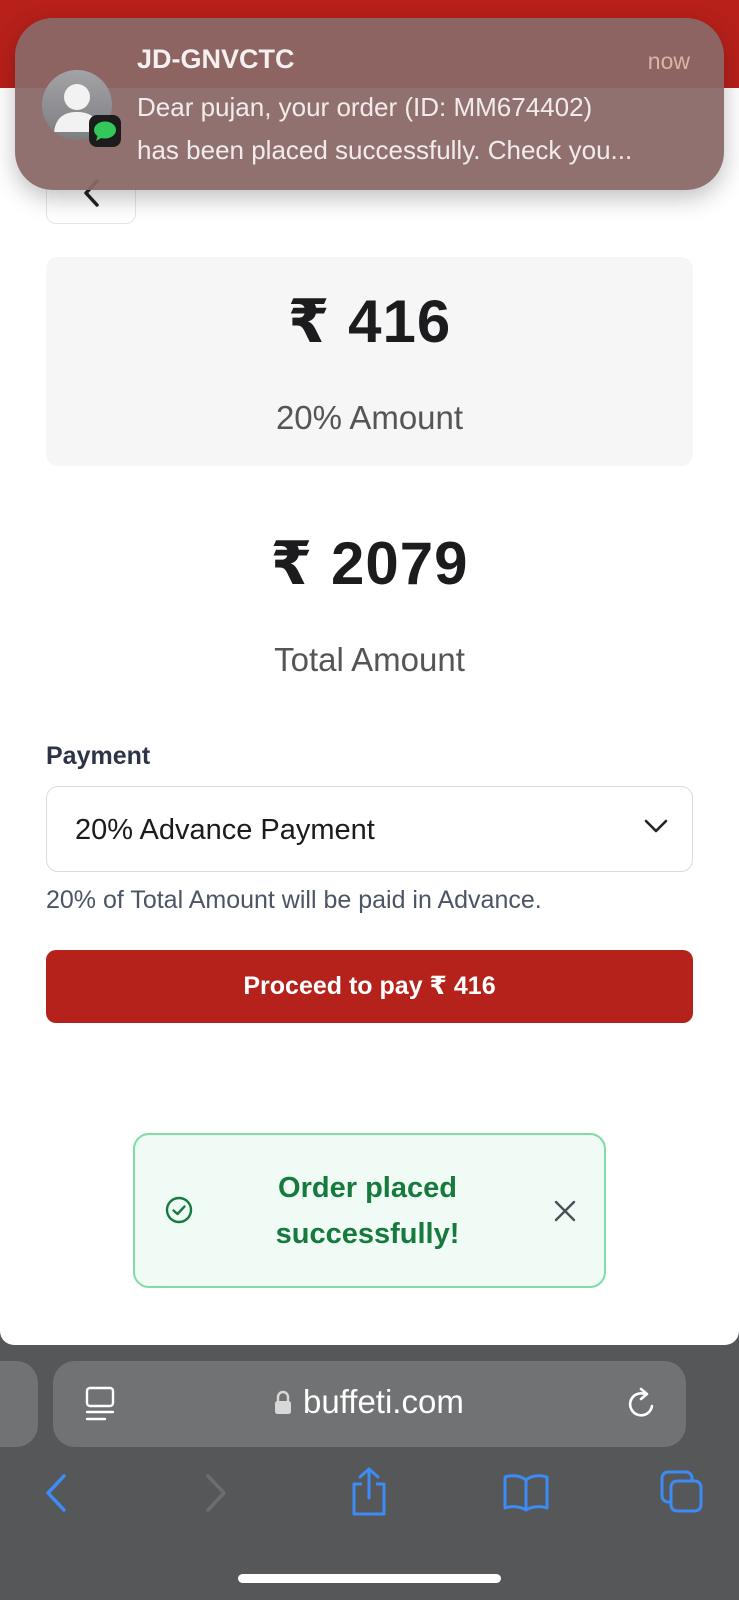 The width and height of the screenshot is (739, 1600). I want to click on lock-icon, so click(283, 1402).